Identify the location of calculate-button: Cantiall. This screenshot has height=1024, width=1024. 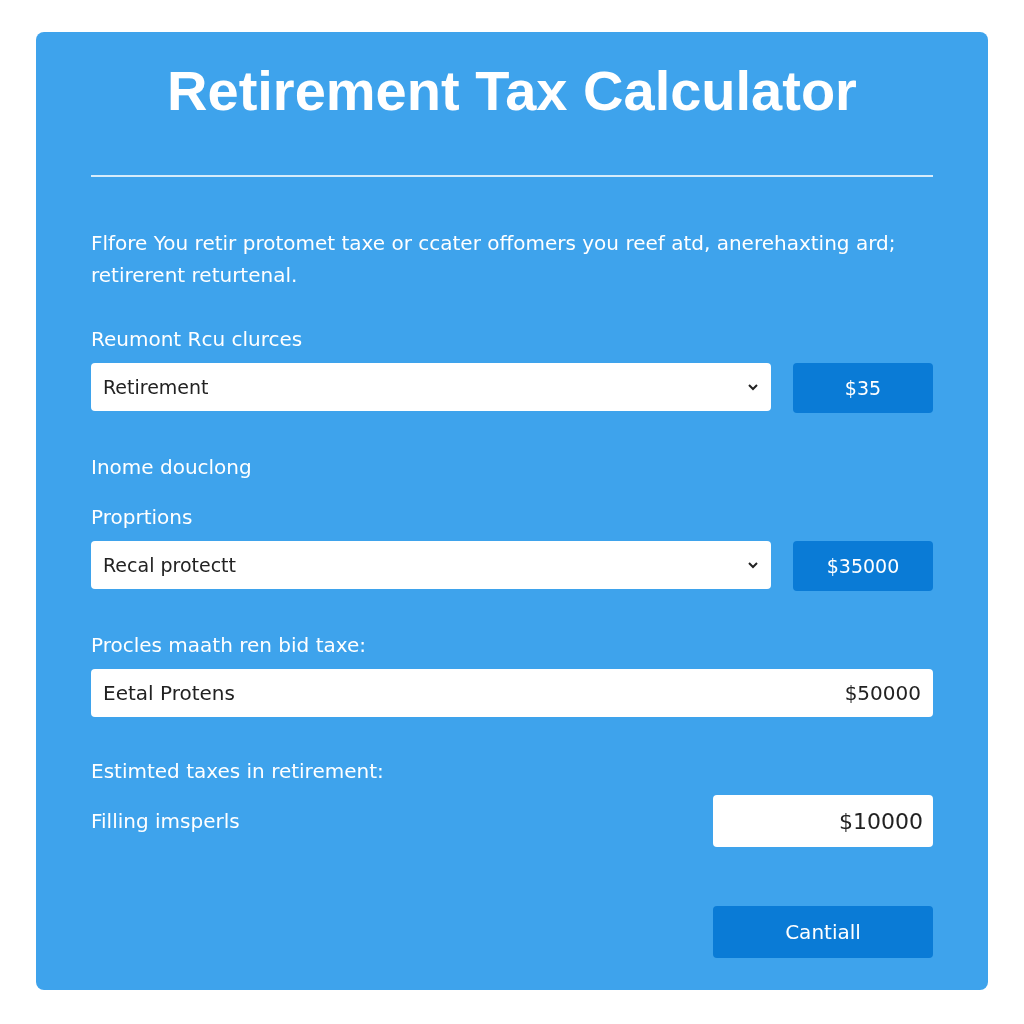
(823, 932).